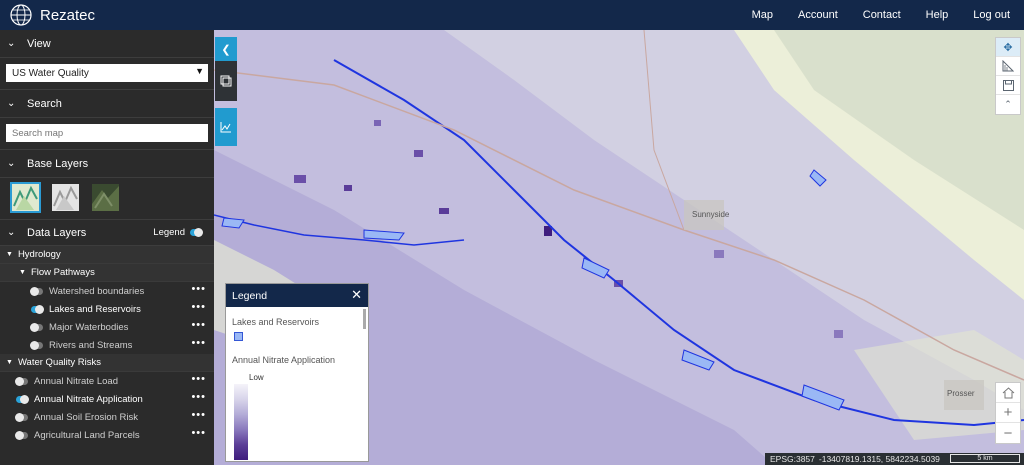 The image size is (1024, 465). What do you see at coordinates (107, 255) in the screenshot?
I see `group-hydrology: ▼ Hydrology` at bounding box center [107, 255].